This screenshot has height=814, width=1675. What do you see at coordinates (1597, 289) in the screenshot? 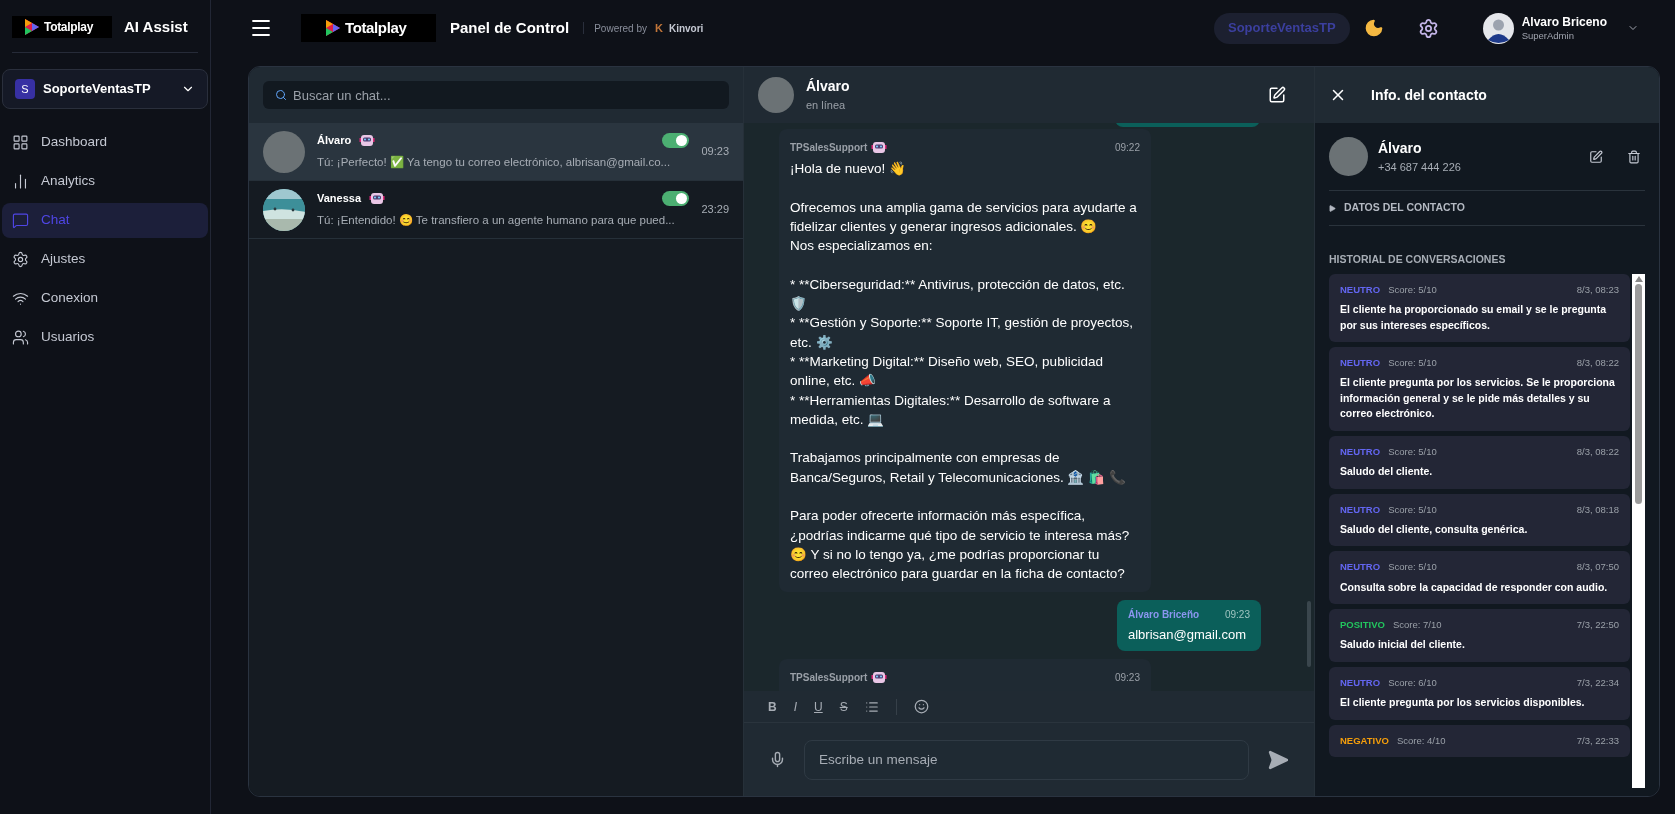
I see `history-date: 8/3, 08:23` at bounding box center [1597, 289].